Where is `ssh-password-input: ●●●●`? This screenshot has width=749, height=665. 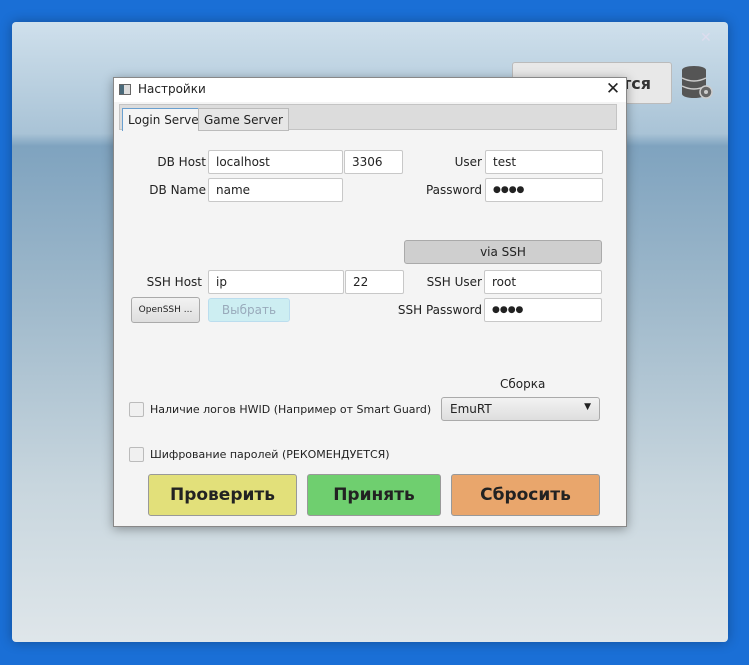
ssh-password-input: ●●●● is located at coordinates (543, 310).